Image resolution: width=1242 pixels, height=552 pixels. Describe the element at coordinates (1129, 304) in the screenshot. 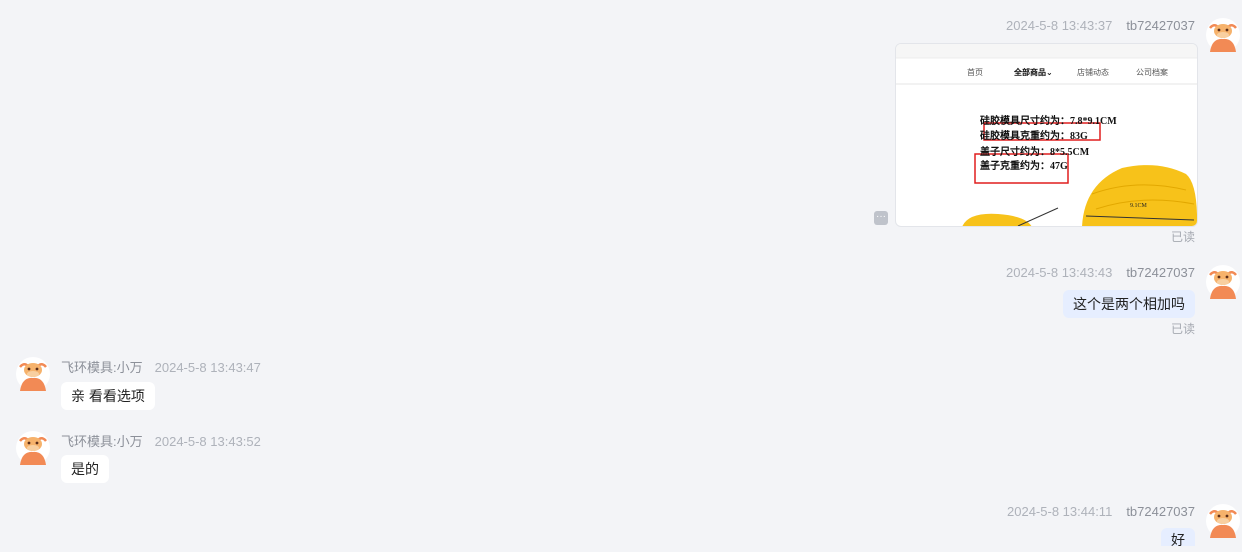

I see `message-bubble: 这个是两个相加吗` at that location.